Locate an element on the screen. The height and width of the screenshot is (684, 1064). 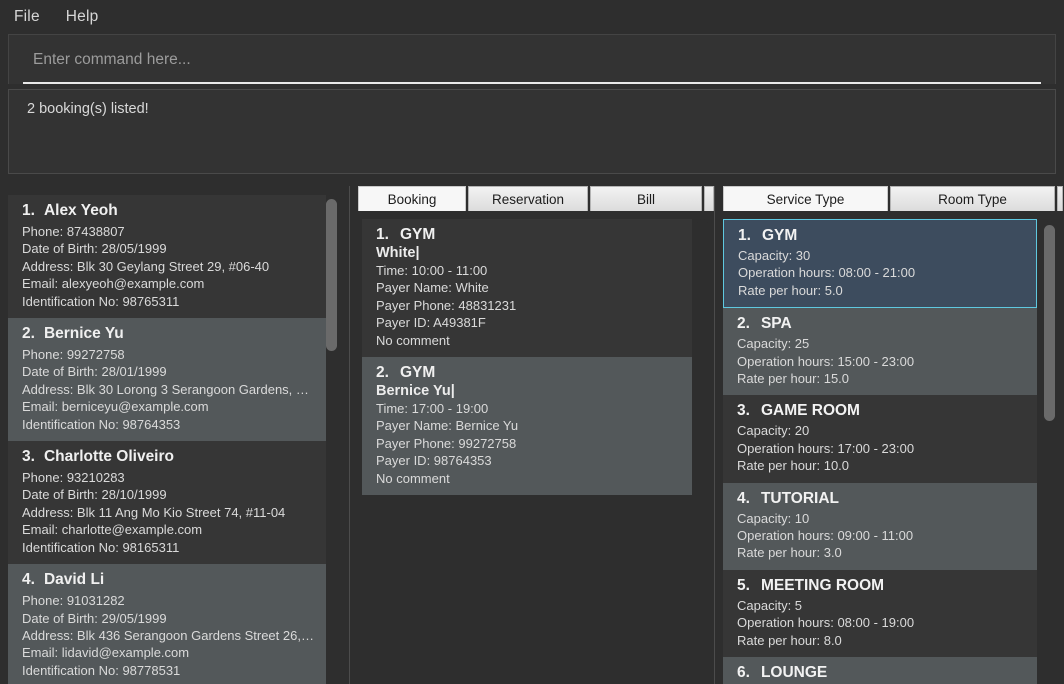
booking-payer-name: Payer Name: White is located at coordinates (432, 288).